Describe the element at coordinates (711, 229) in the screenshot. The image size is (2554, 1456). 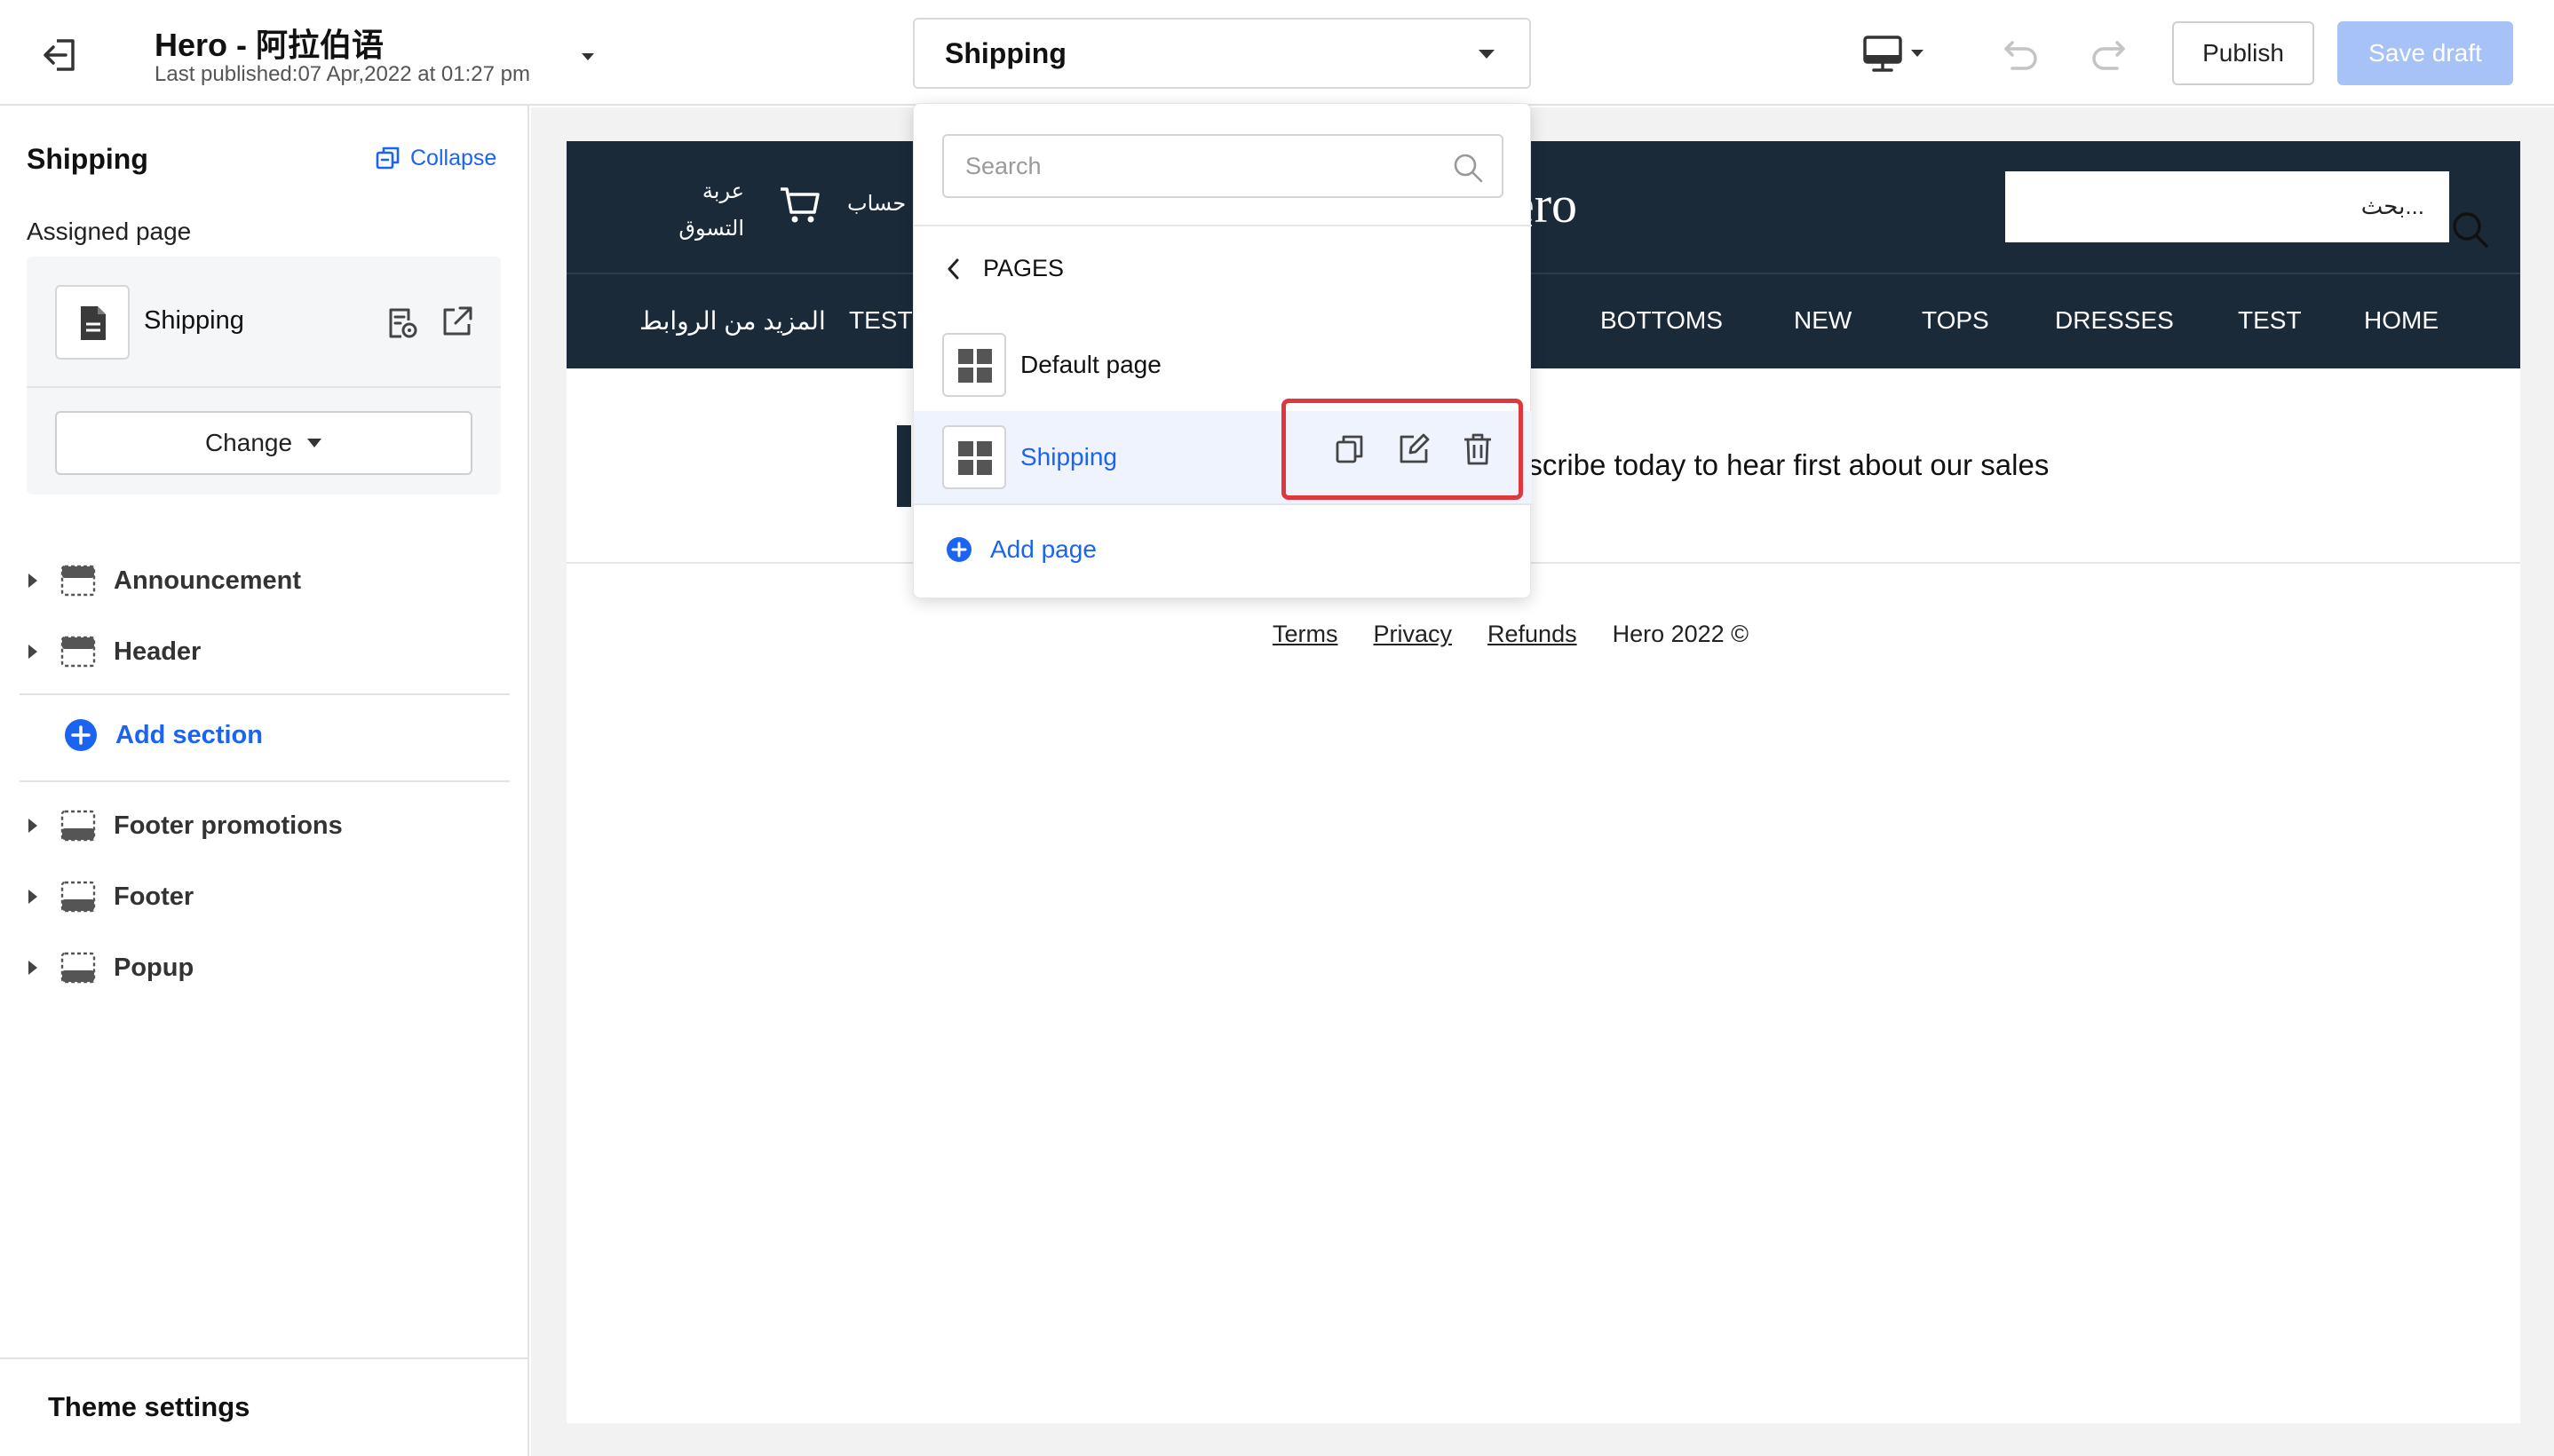
I see `cart-label-line: التسوق` at that location.